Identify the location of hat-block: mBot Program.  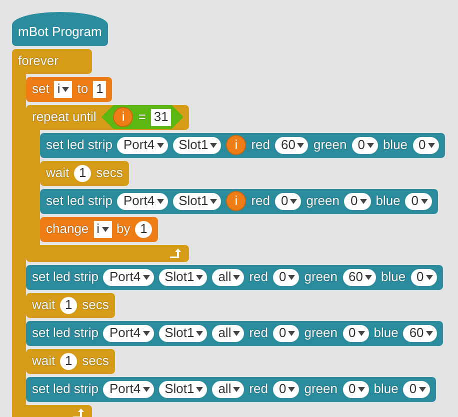
(60, 29).